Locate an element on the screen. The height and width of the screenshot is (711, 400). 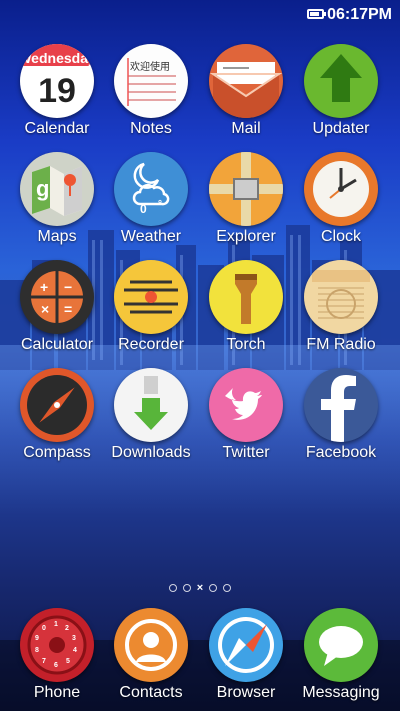
app-explorer: Explorer is located at coordinates (246, 199).